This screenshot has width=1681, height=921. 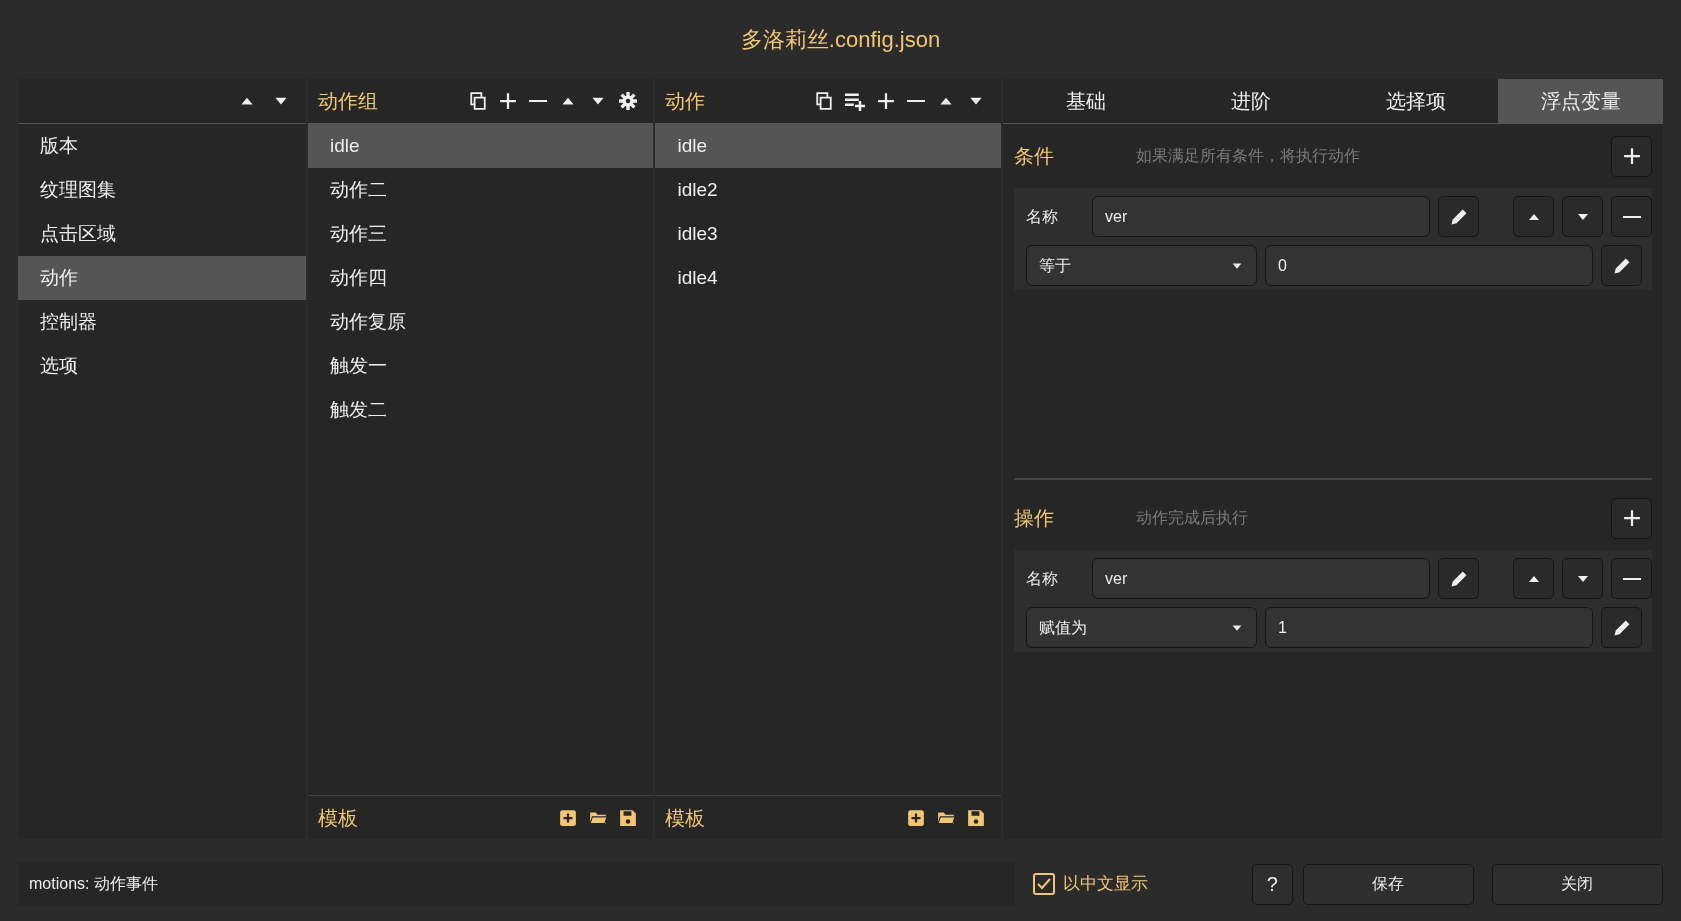 I want to click on list-item: 动作二, so click(x=480, y=190).